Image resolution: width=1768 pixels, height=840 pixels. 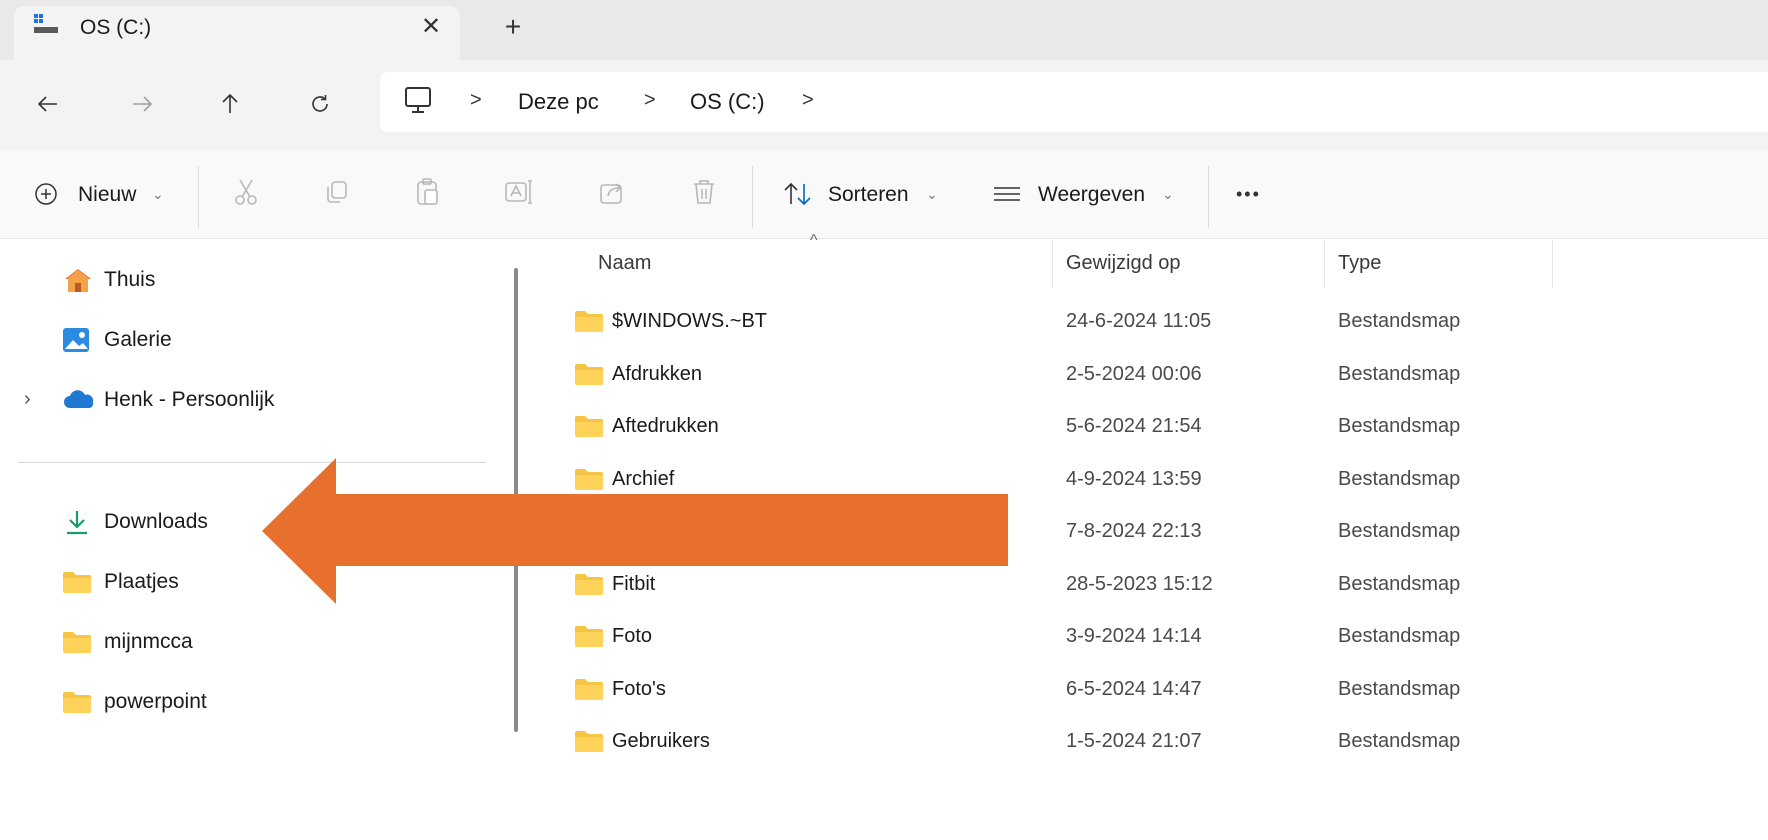 I want to click on file-modified: 4-9-2024 13:59, so click(x=1134, y=478).